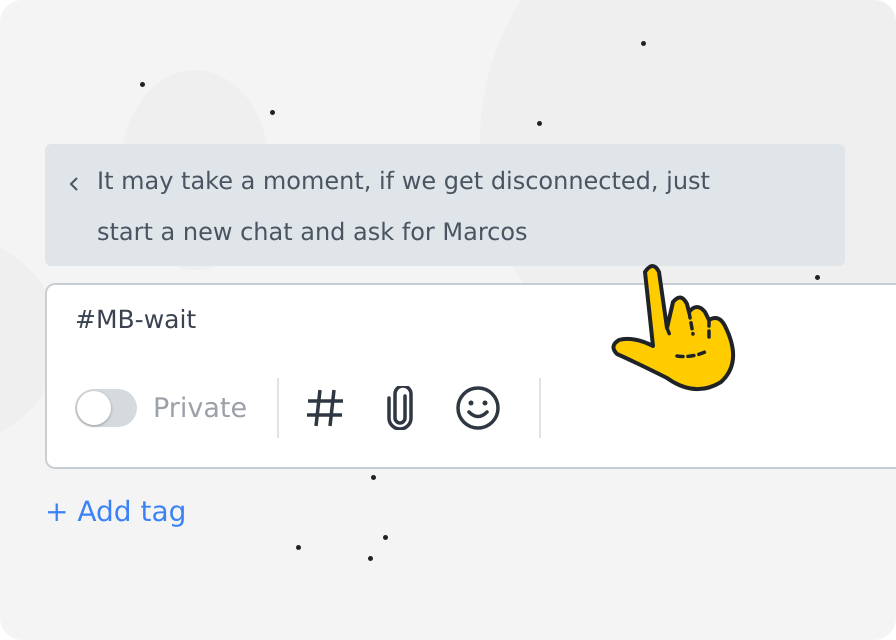 The height and width of the screenshot is (640, 896). Describe the element at coordinates (106, 408) in the screenshot. I see `private-toggle` at that location.